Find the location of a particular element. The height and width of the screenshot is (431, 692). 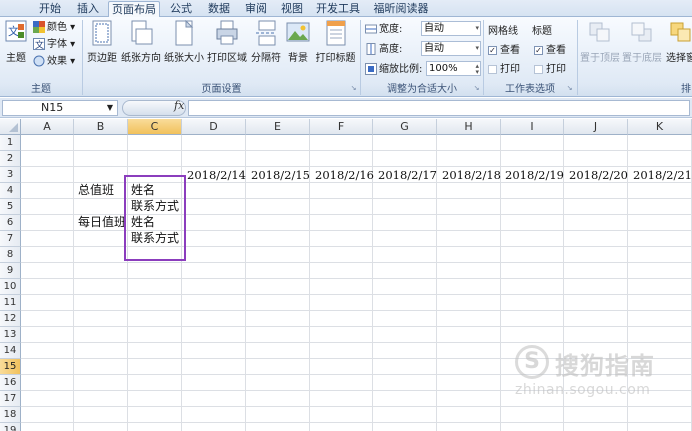

column-header-a: A is located at coordinates (47, 127).